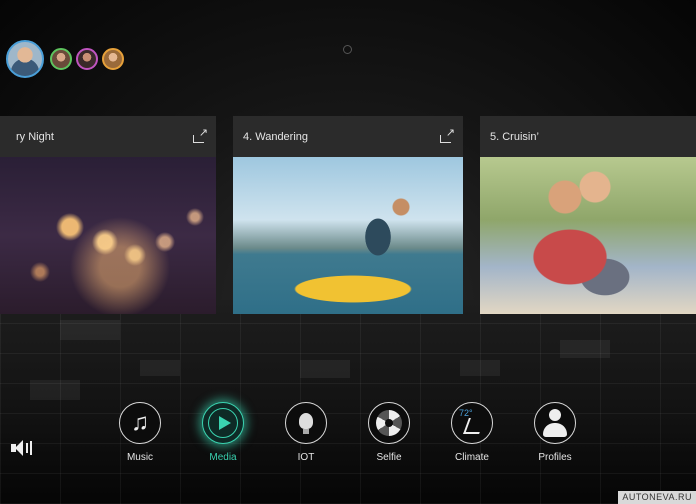  What do you see at coordinates (25, 59) in the screenshot?
I see `active-profile-avatar` at bounding box center [25, 59].